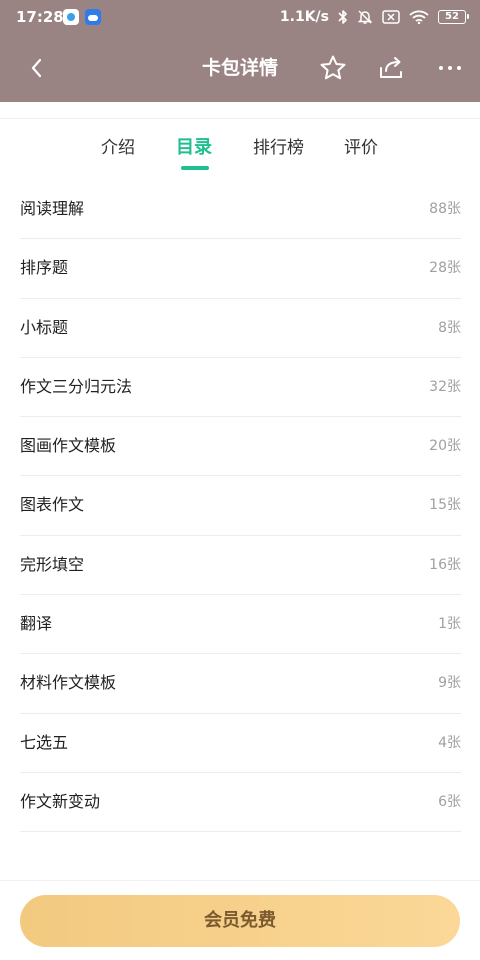  I want to click on status-bar: 17:28 1.1K/s 52, so click(240, 17).